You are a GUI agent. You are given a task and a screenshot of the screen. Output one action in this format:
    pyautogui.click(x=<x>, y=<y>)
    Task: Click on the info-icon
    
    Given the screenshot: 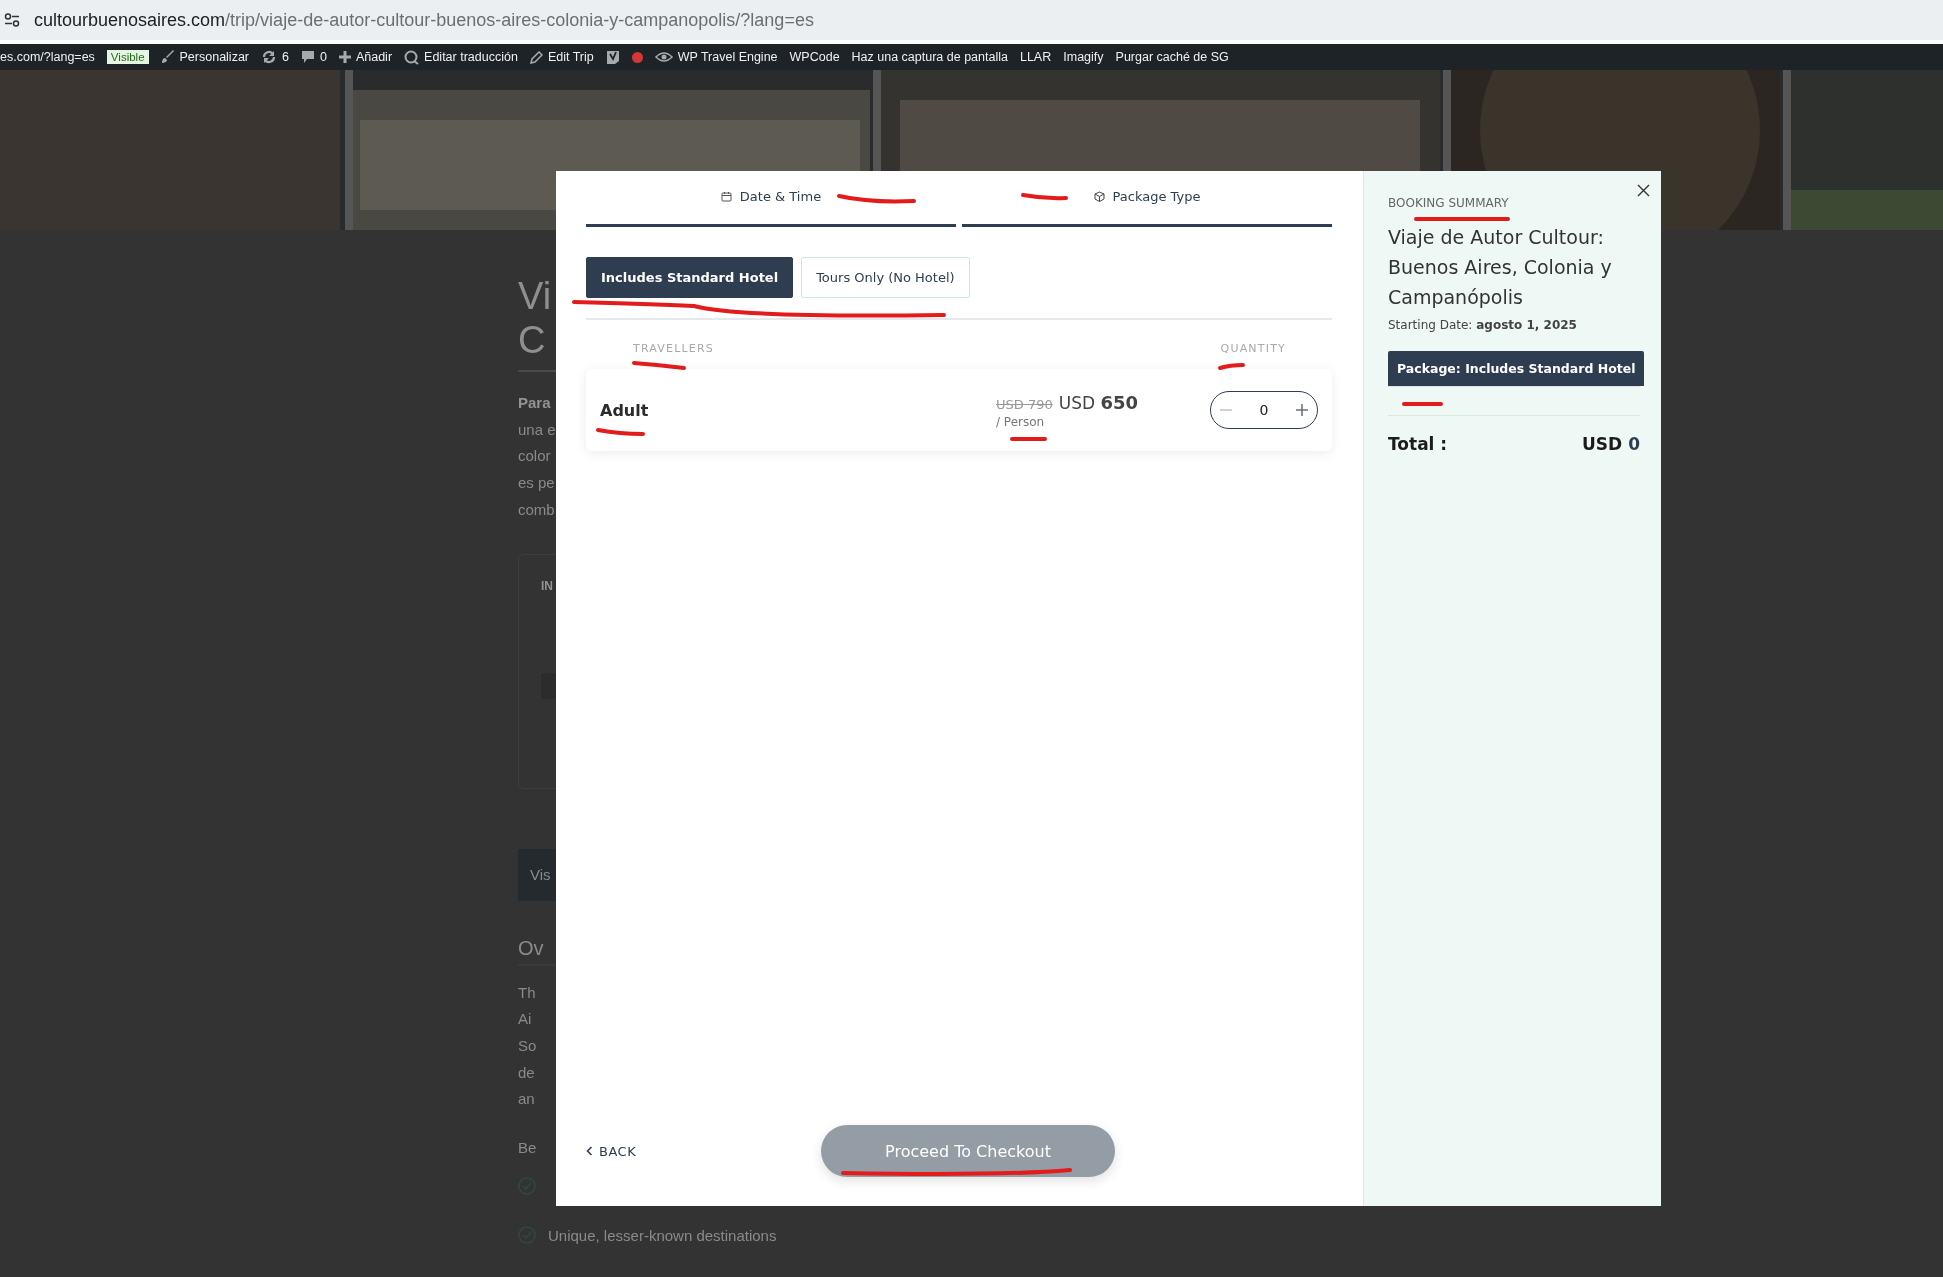 What is the action you would take?
    pyautogui.click(x=549, y=685)
    